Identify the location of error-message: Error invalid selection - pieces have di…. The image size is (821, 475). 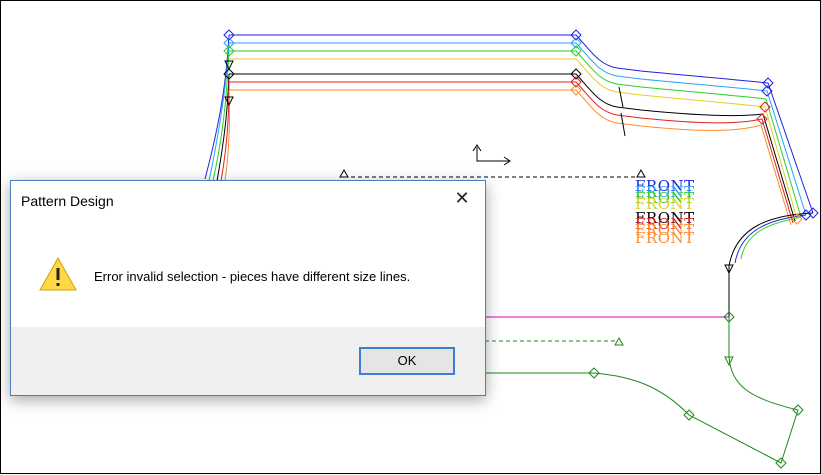
(252, 276).